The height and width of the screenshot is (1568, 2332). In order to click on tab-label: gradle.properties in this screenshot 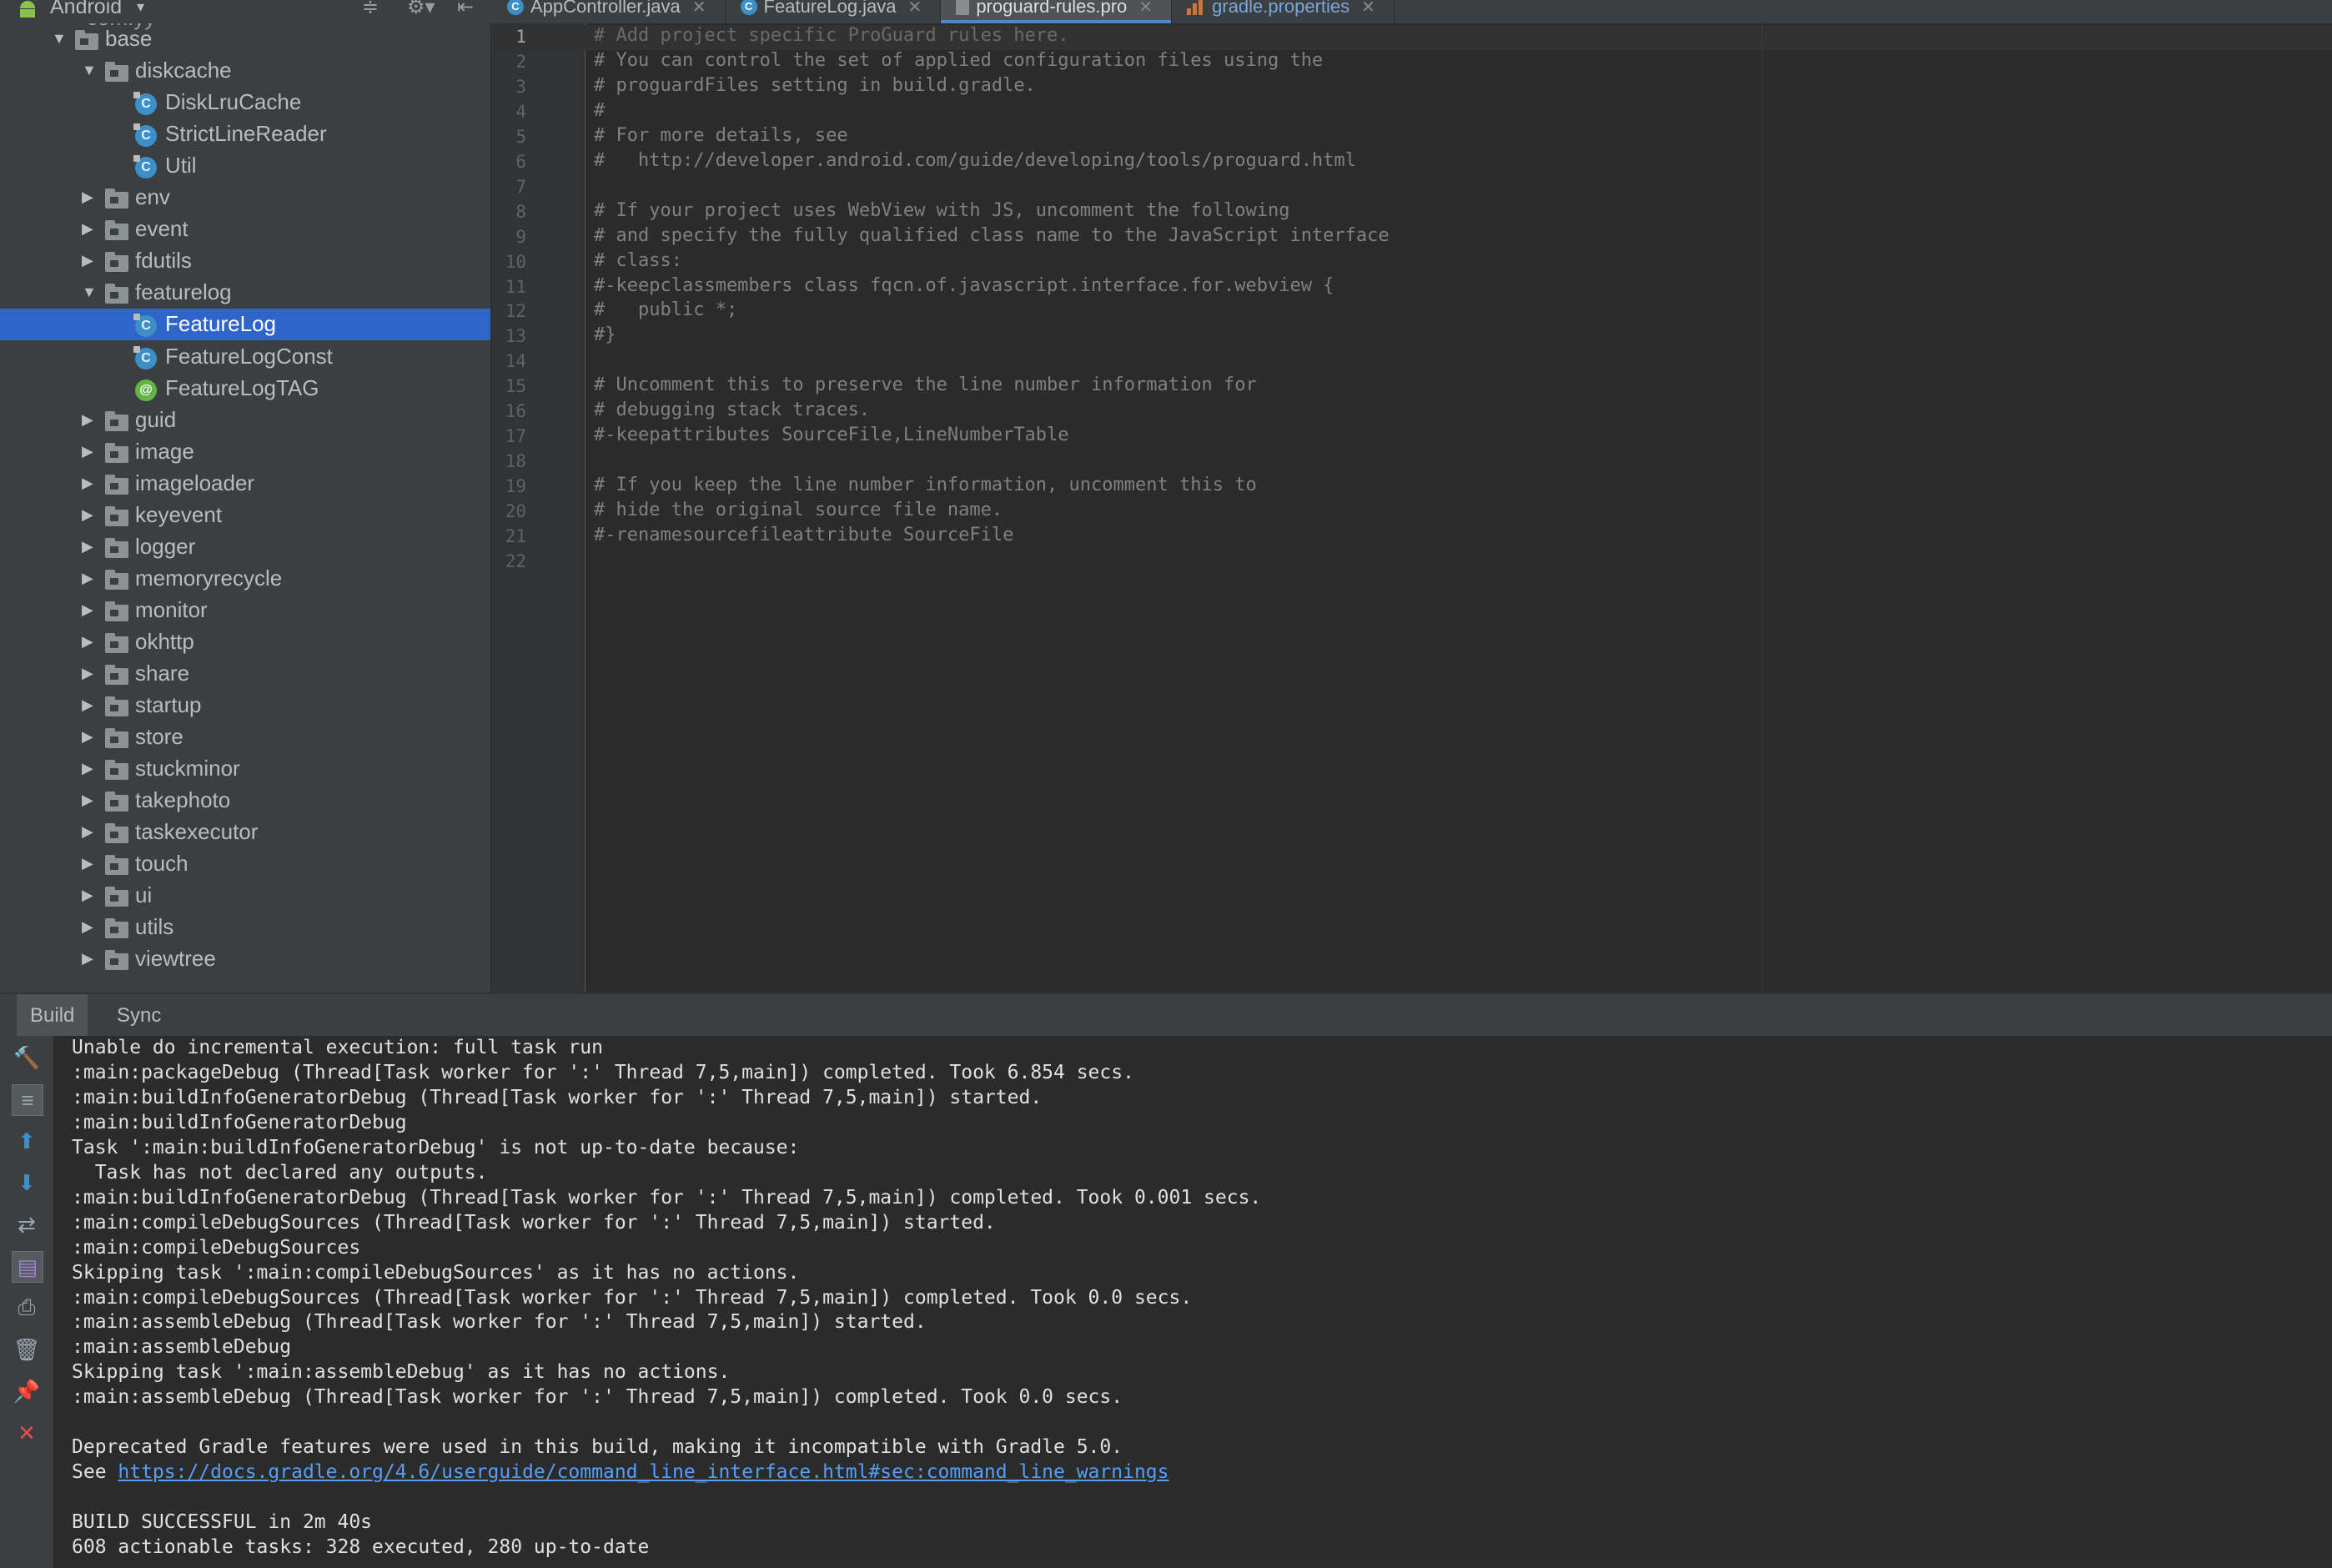, I will do `click(1281, 8)`.